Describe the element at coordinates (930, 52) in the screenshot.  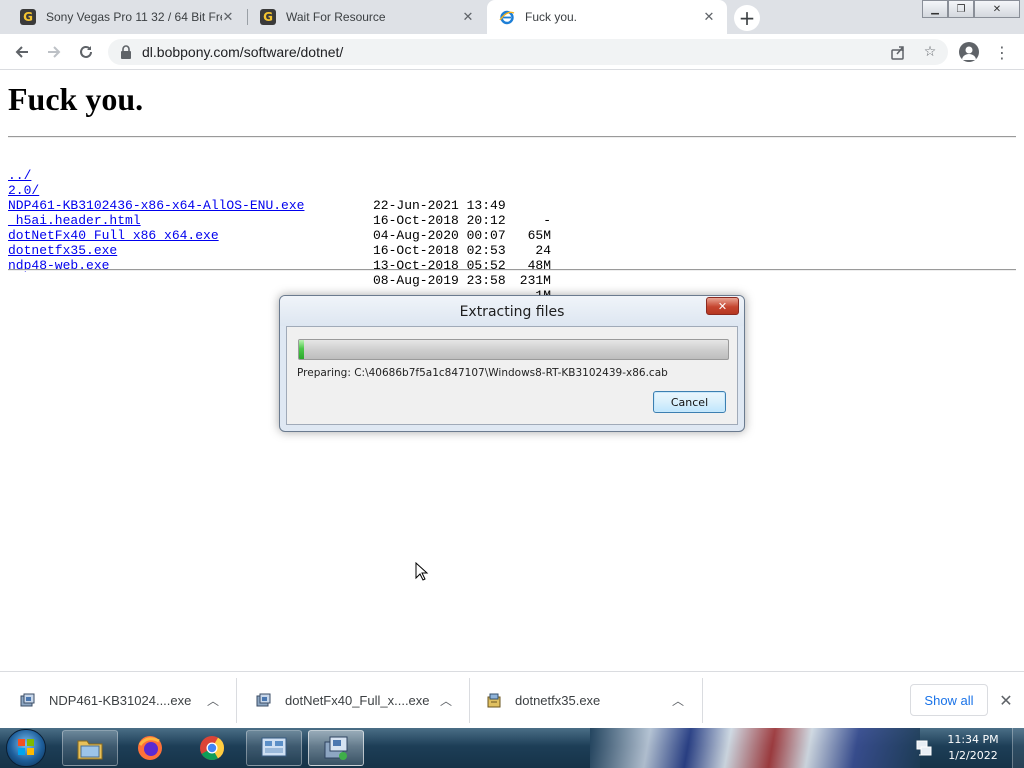
I see `bookmark-star-icon: ☆` at that location.